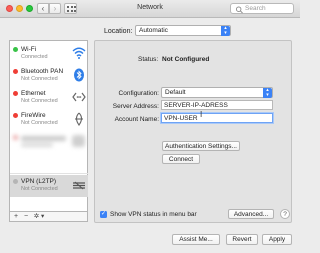  I want to click on server-address-label: Server Address:, so click(135, 106).